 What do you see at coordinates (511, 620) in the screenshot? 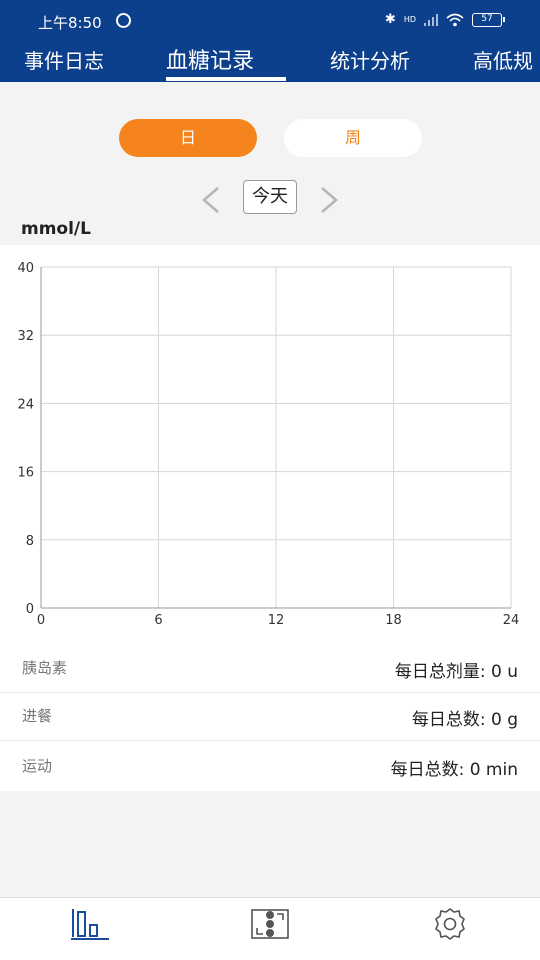
I see `x-tick-label: 24` at bounding box center [511, 620].